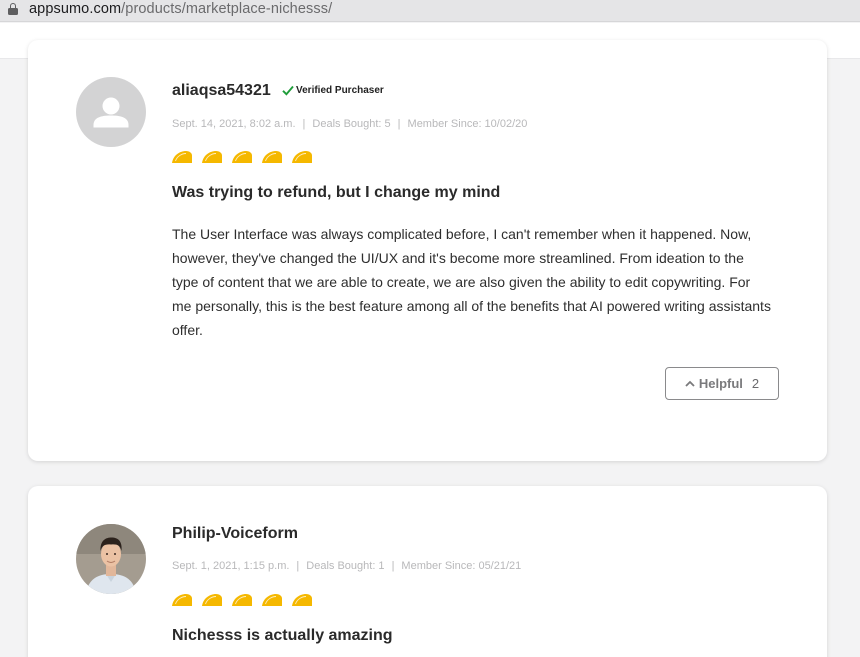  I want to click on member-since: Member Since: 10/02/20, so click(467, 124).